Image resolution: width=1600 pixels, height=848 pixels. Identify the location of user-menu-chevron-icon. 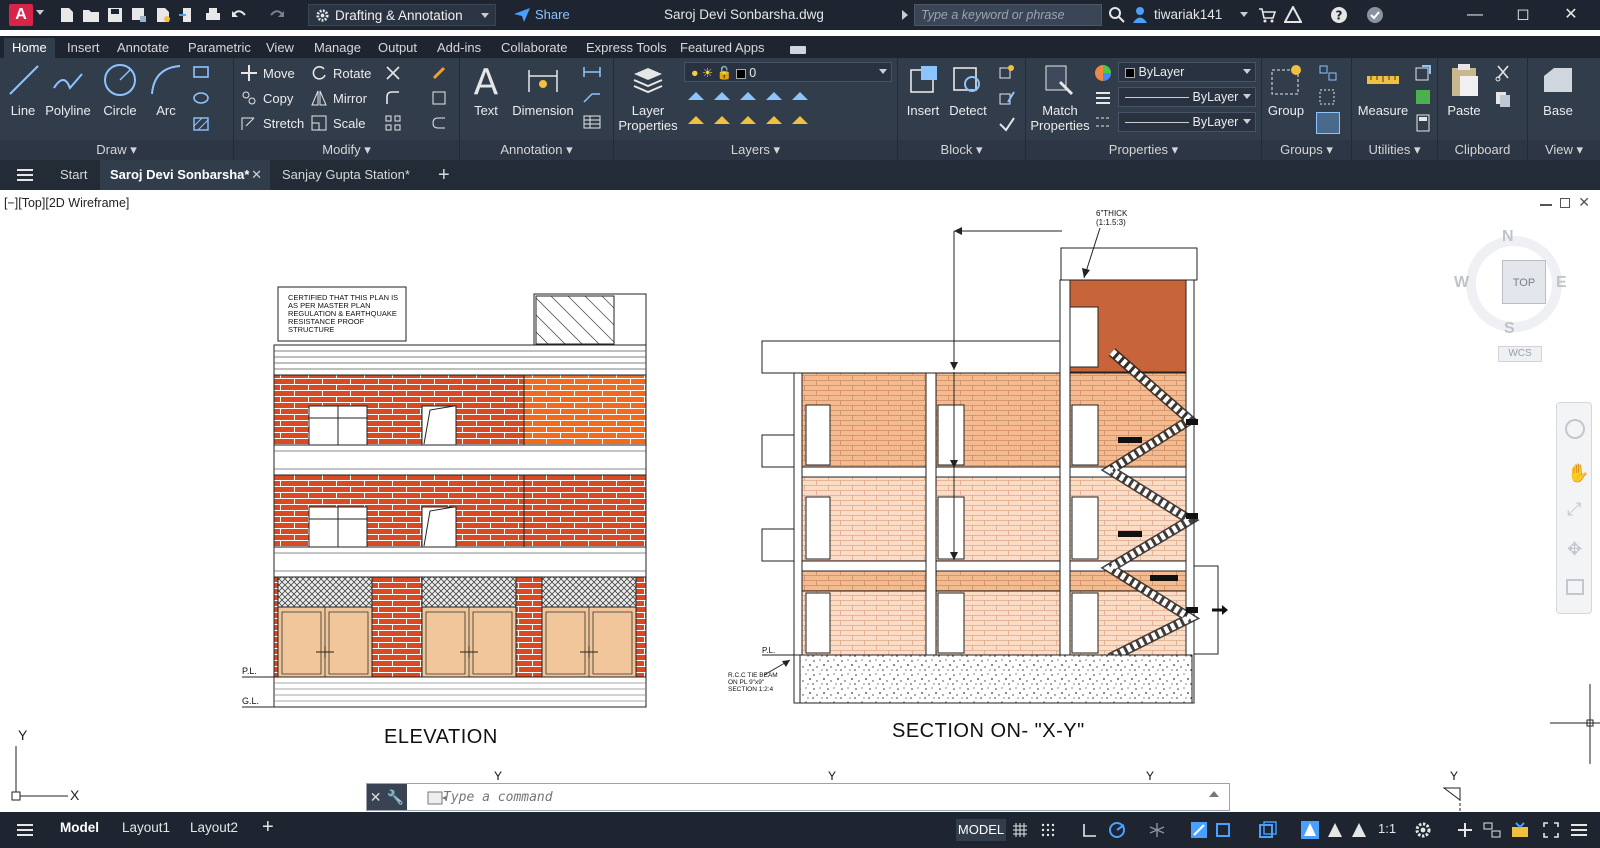
(1244, 14).